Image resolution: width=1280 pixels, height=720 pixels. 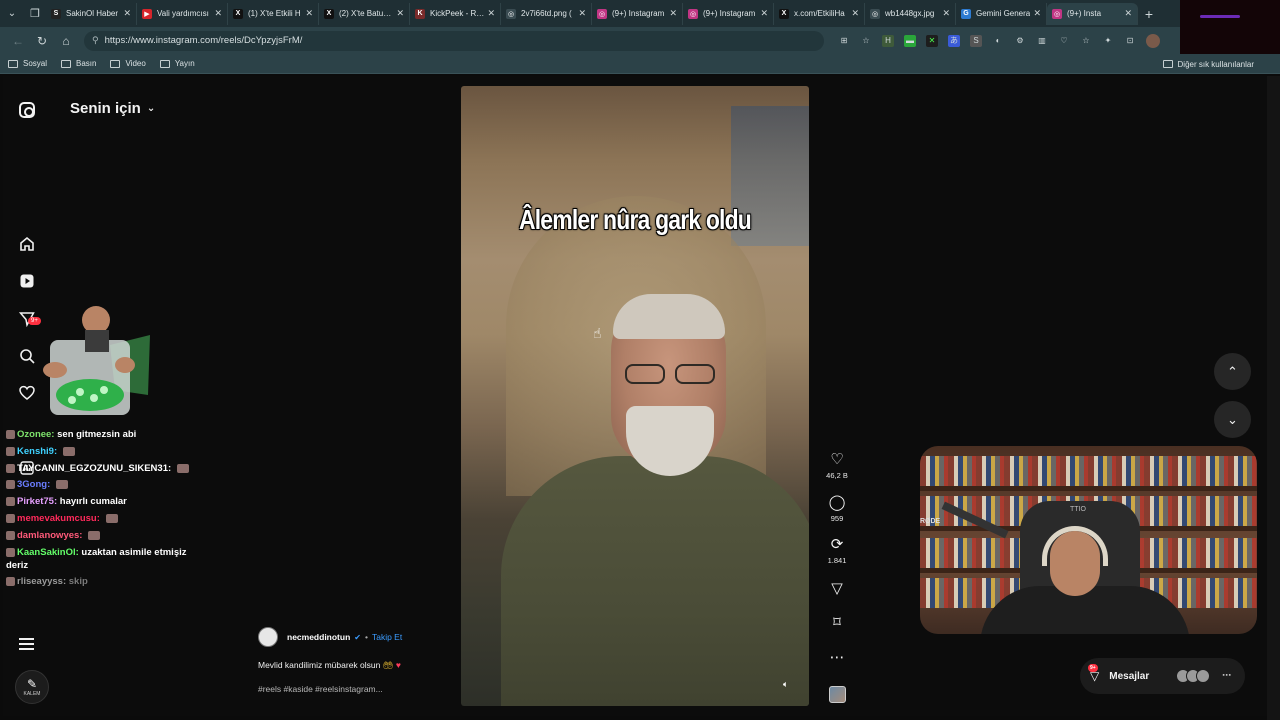 What do you see at coordinates (932, 40) in the screenshot?
I see `extension-icon: ✕` at bounding box center [932, 40].